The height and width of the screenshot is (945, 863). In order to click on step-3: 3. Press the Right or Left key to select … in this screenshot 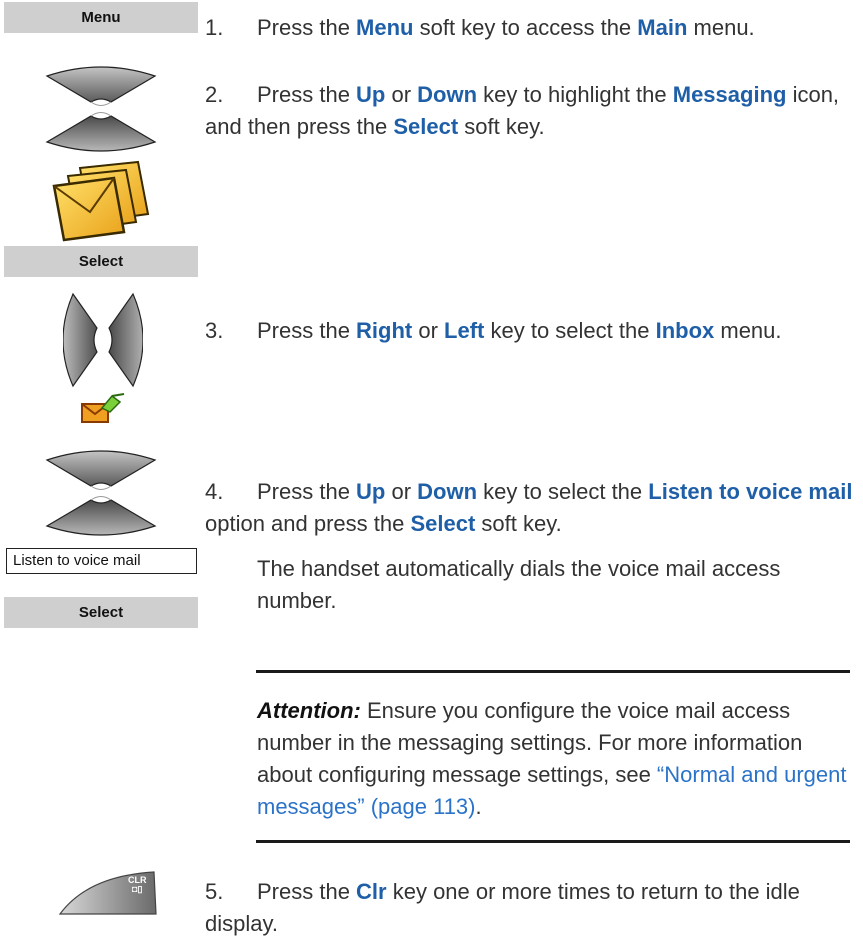, I will do `click(530, 331)`.